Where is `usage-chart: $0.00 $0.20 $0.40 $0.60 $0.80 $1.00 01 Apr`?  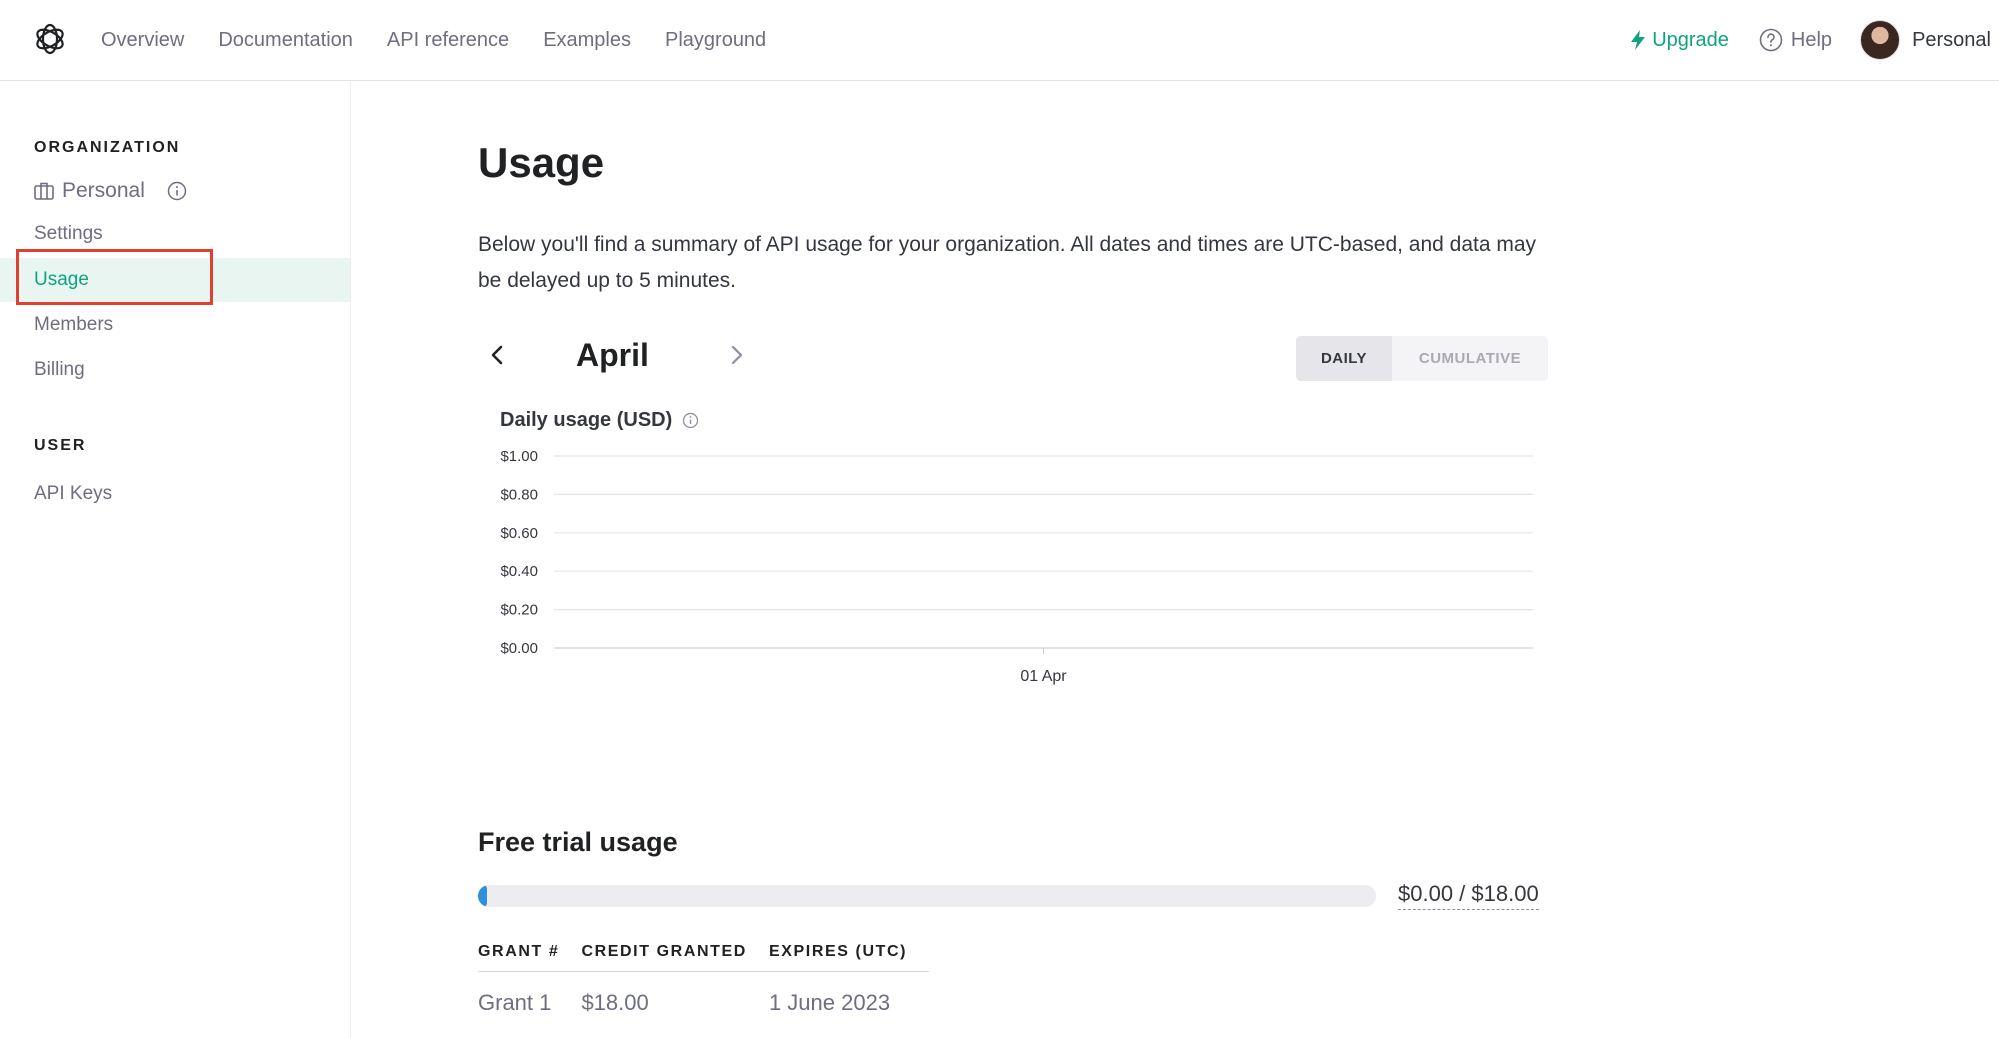 usage-chart: $0.00 $0.20 $0.40 $0.60 $0.80 $1.00 01 Apr is located at coordinates (1016, 568).